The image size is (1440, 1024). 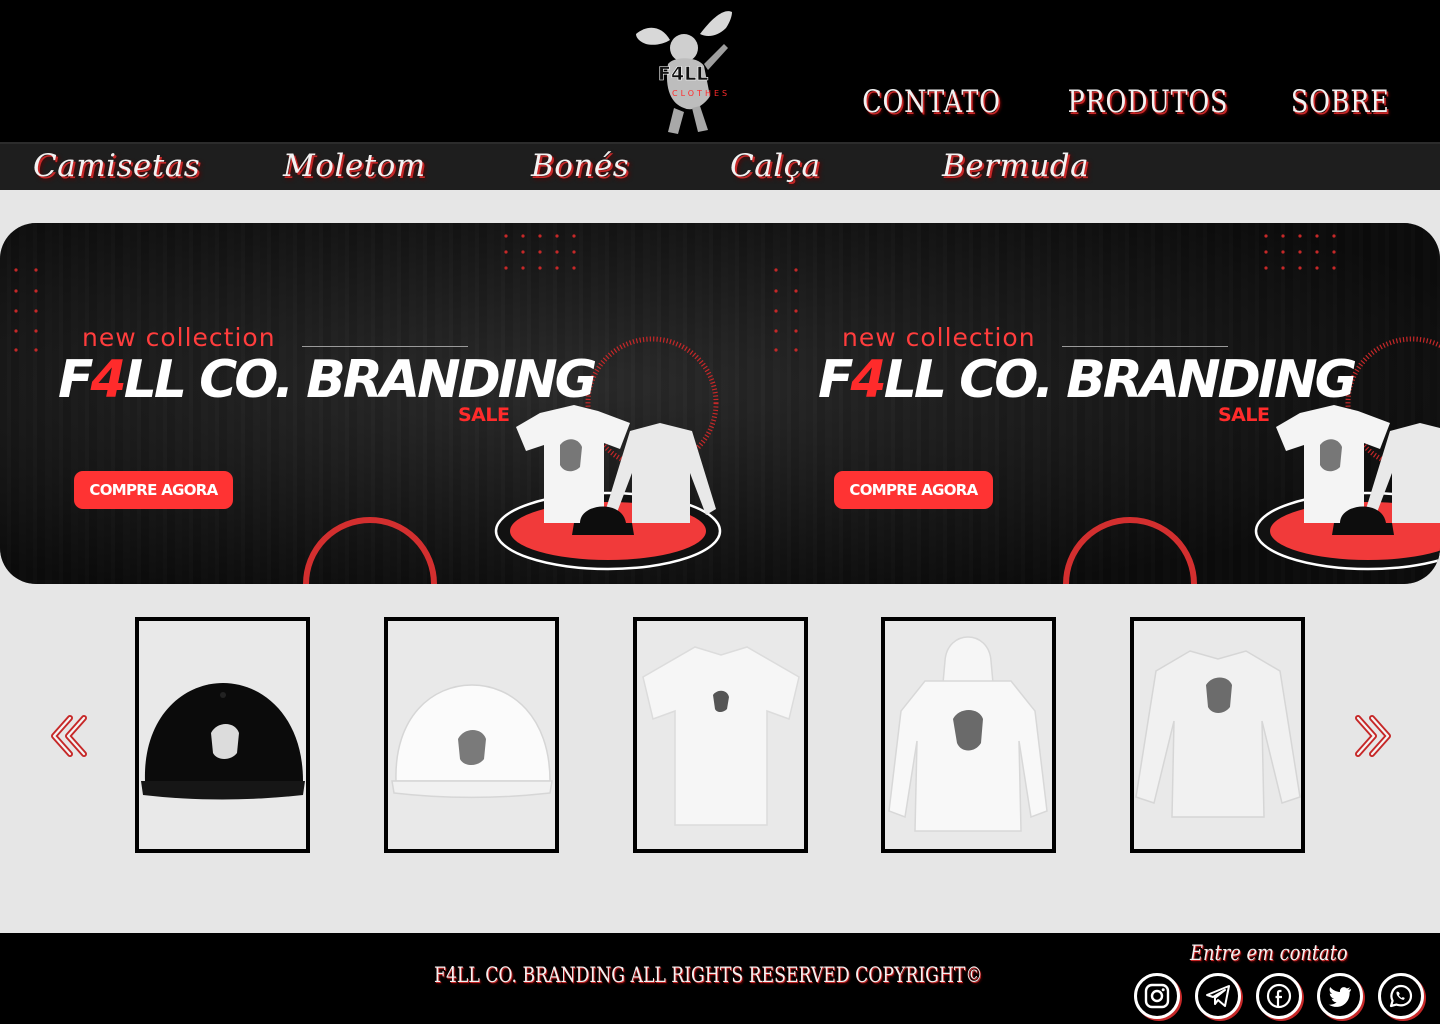 I want to click on product-card-white-longsleeve, so click(x=1217, y=735).